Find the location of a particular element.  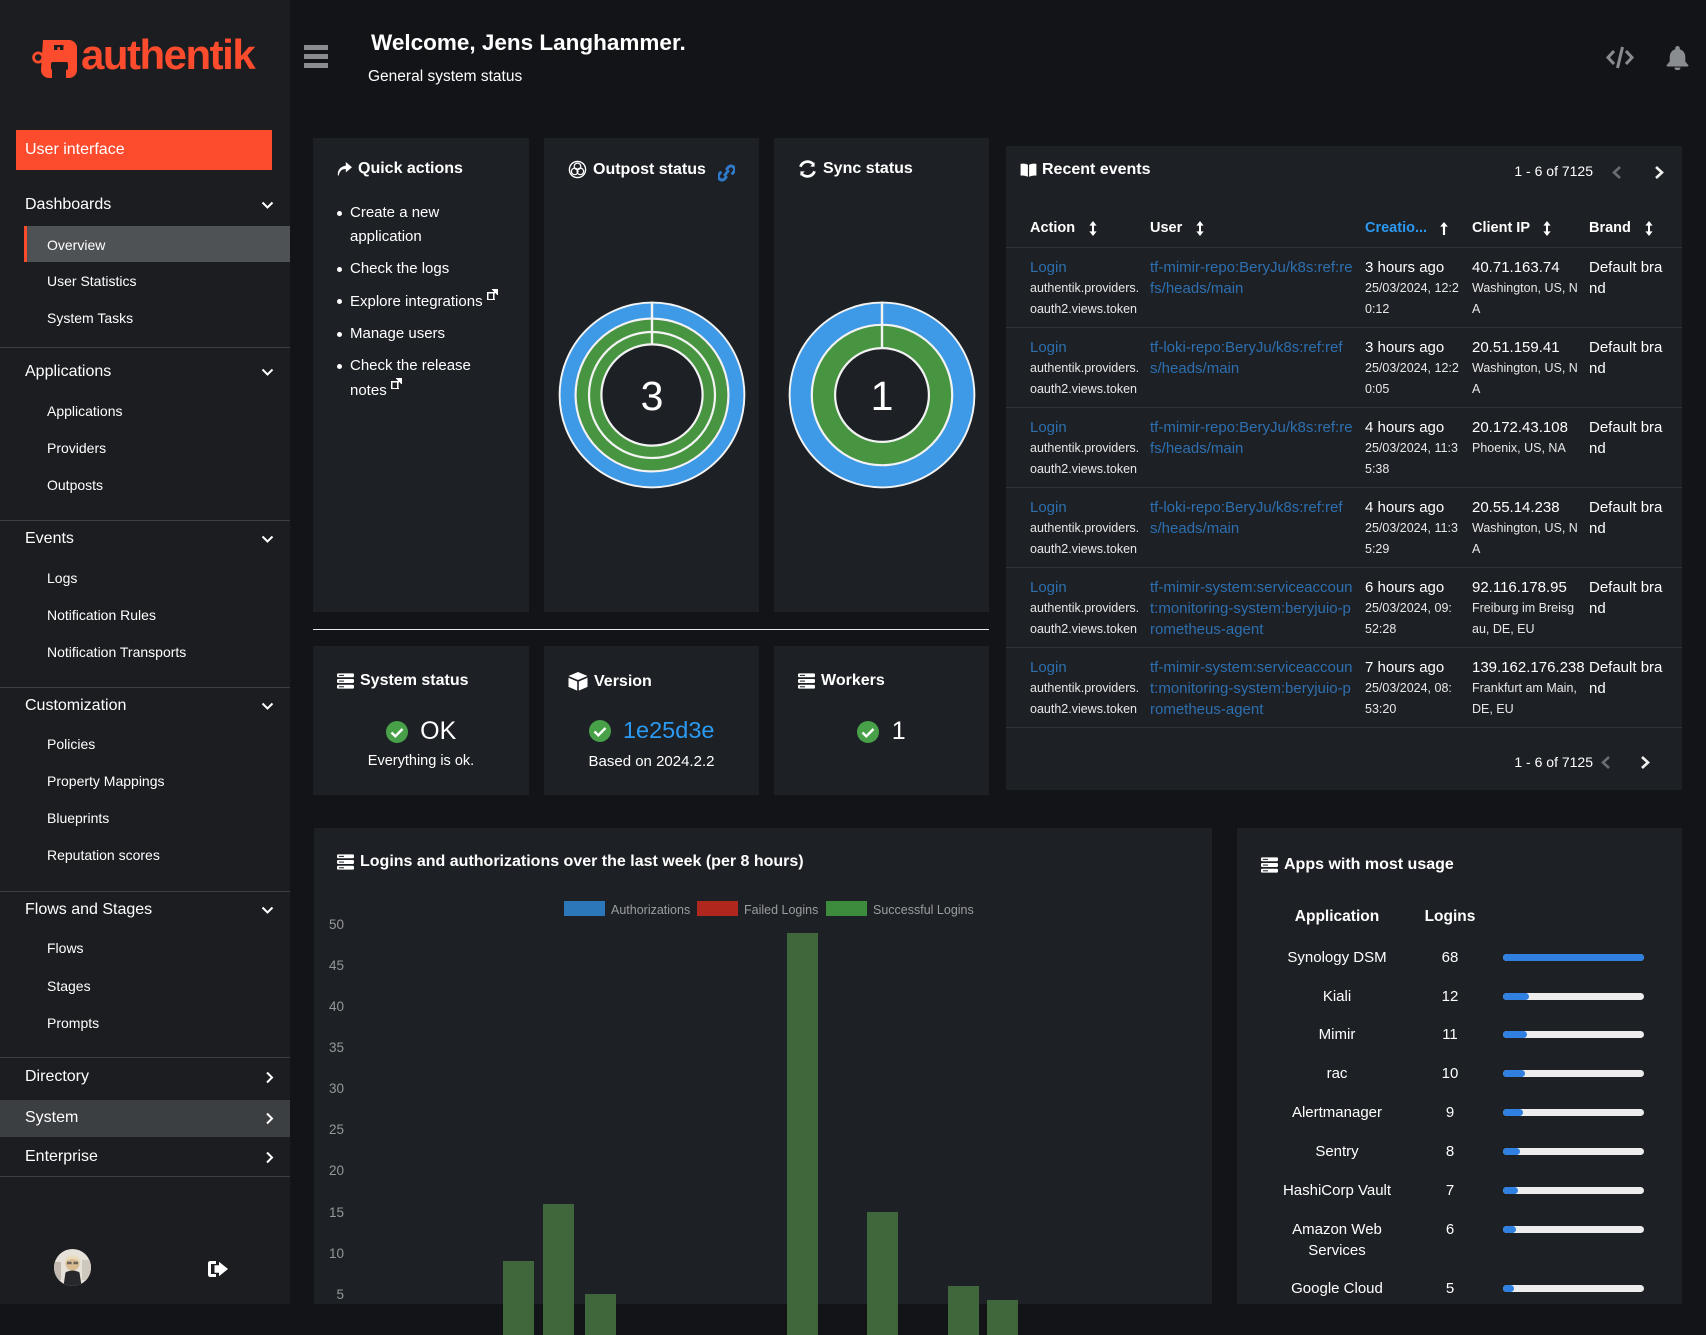

svg-text: 3 is located at coordinates (652, 396).